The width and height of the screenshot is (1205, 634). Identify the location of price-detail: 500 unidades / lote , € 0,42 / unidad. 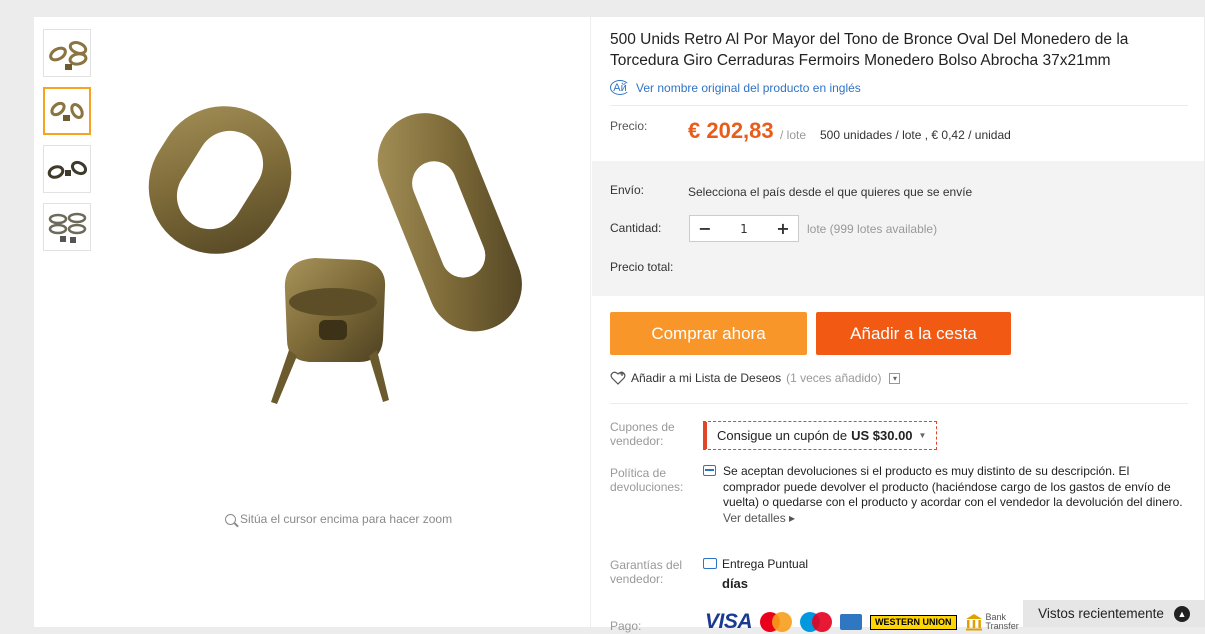
(915, 135).